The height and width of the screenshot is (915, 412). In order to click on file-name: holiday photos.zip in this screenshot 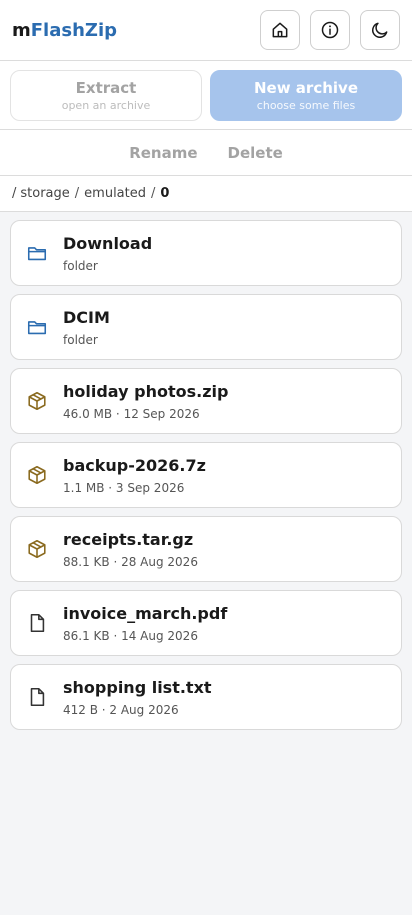, I will do `click(146, 391)`.